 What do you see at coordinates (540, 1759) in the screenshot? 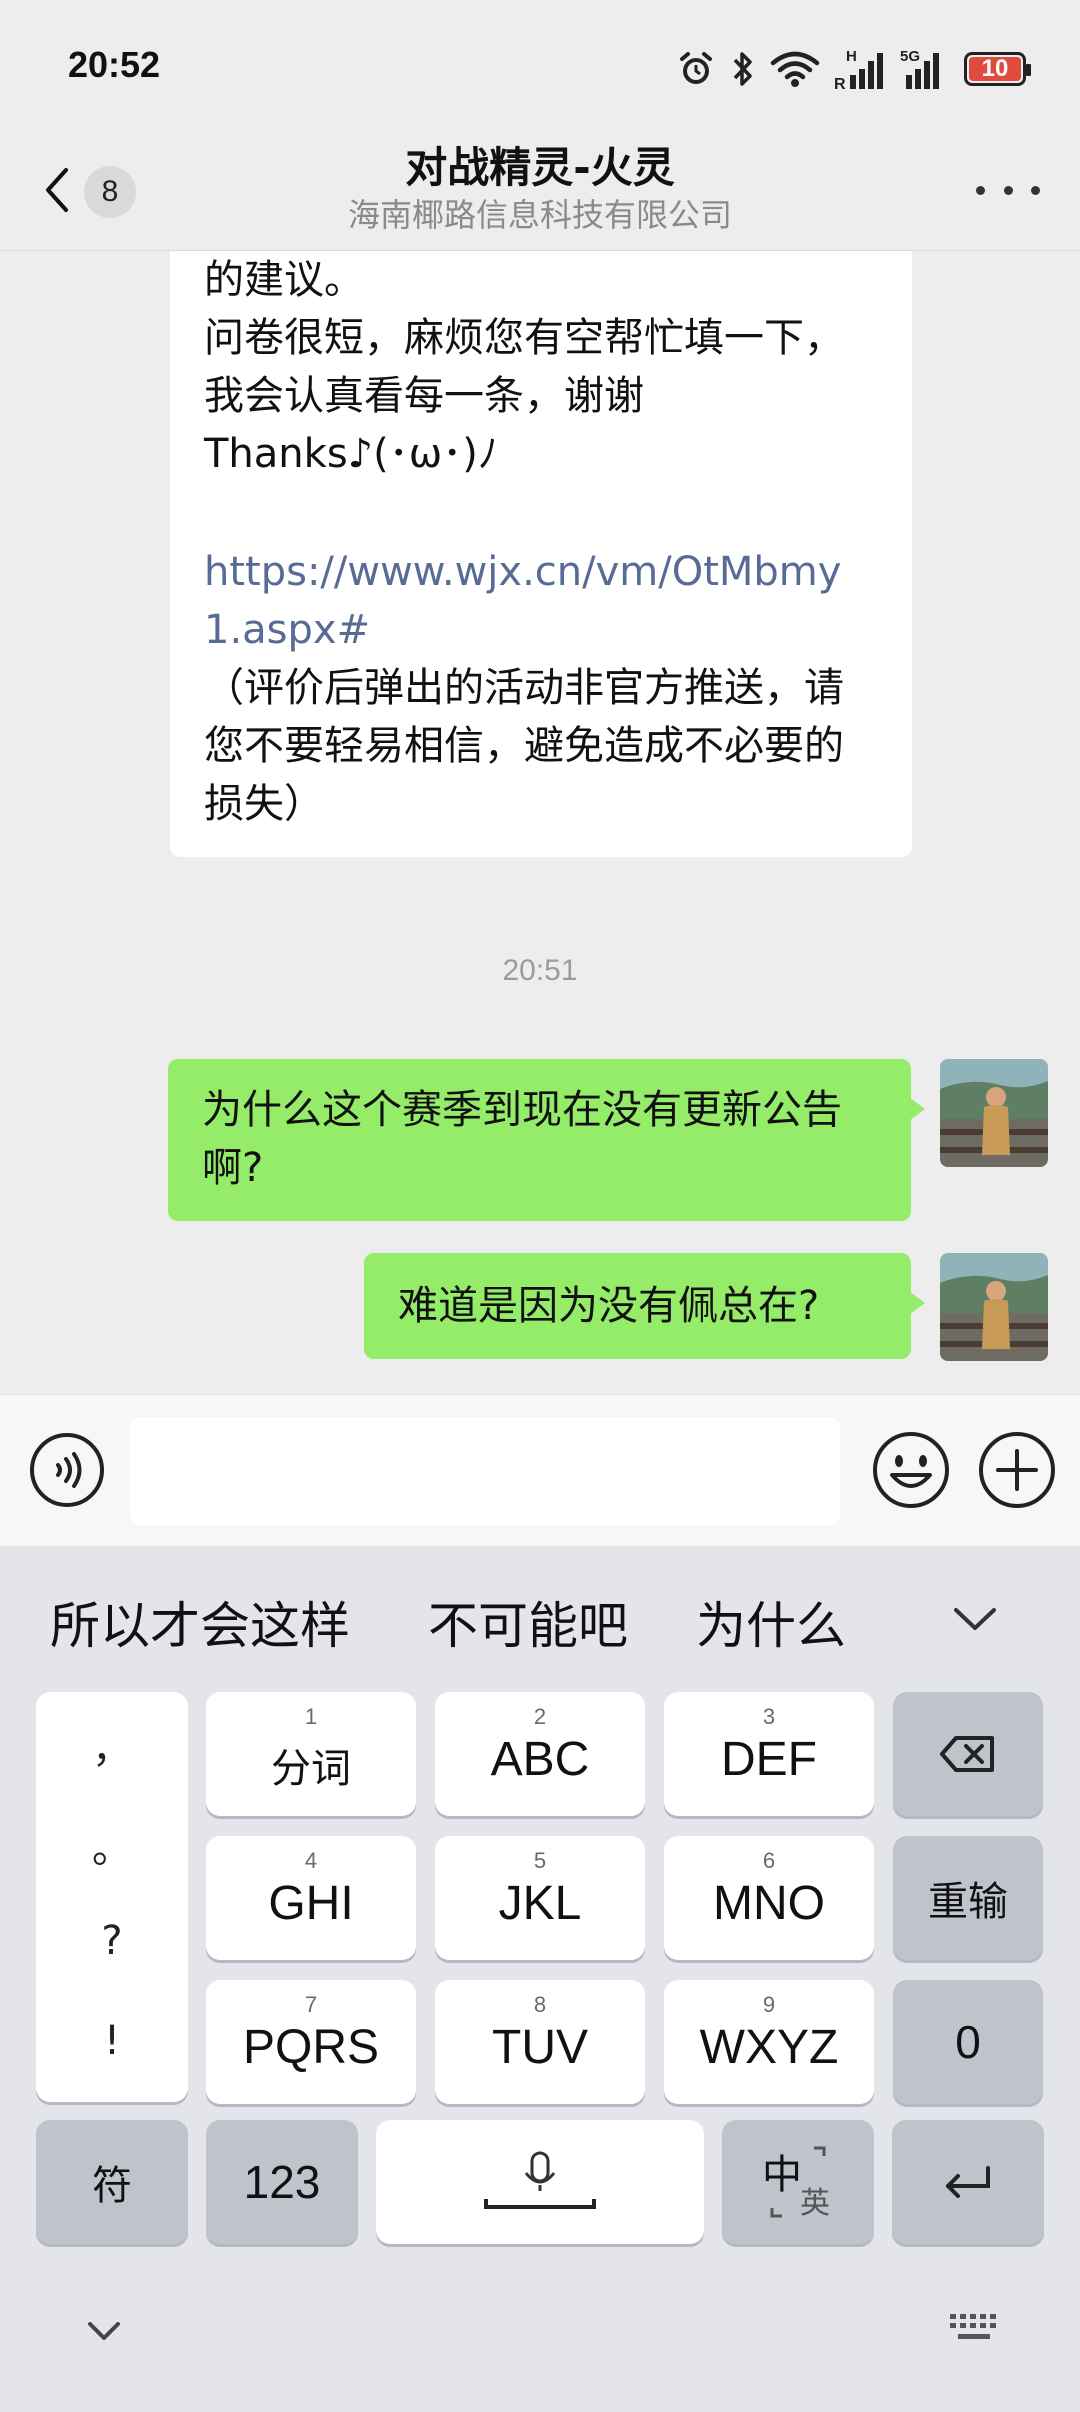
I see `key-label: ABC` at bounding box center [540, 1759].